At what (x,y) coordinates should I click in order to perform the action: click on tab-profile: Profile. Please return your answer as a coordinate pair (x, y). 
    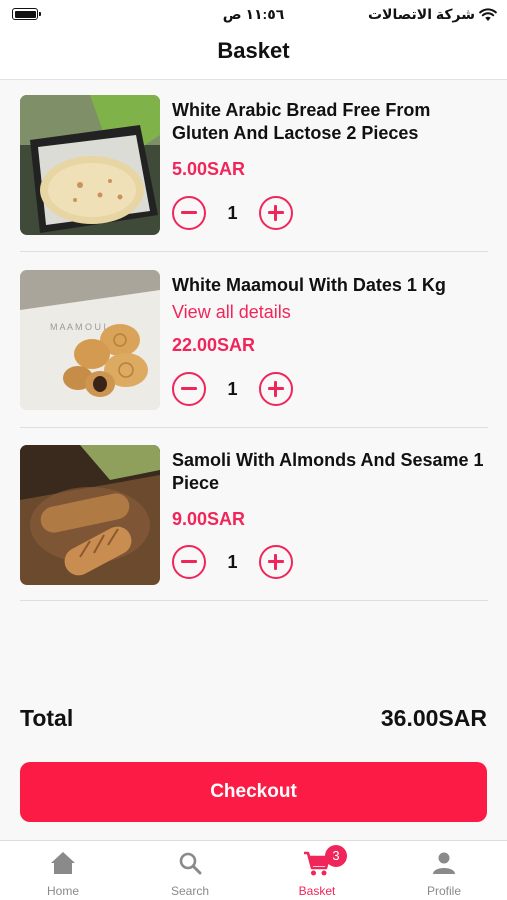
    Looking at the image, I should click on (444, 870).